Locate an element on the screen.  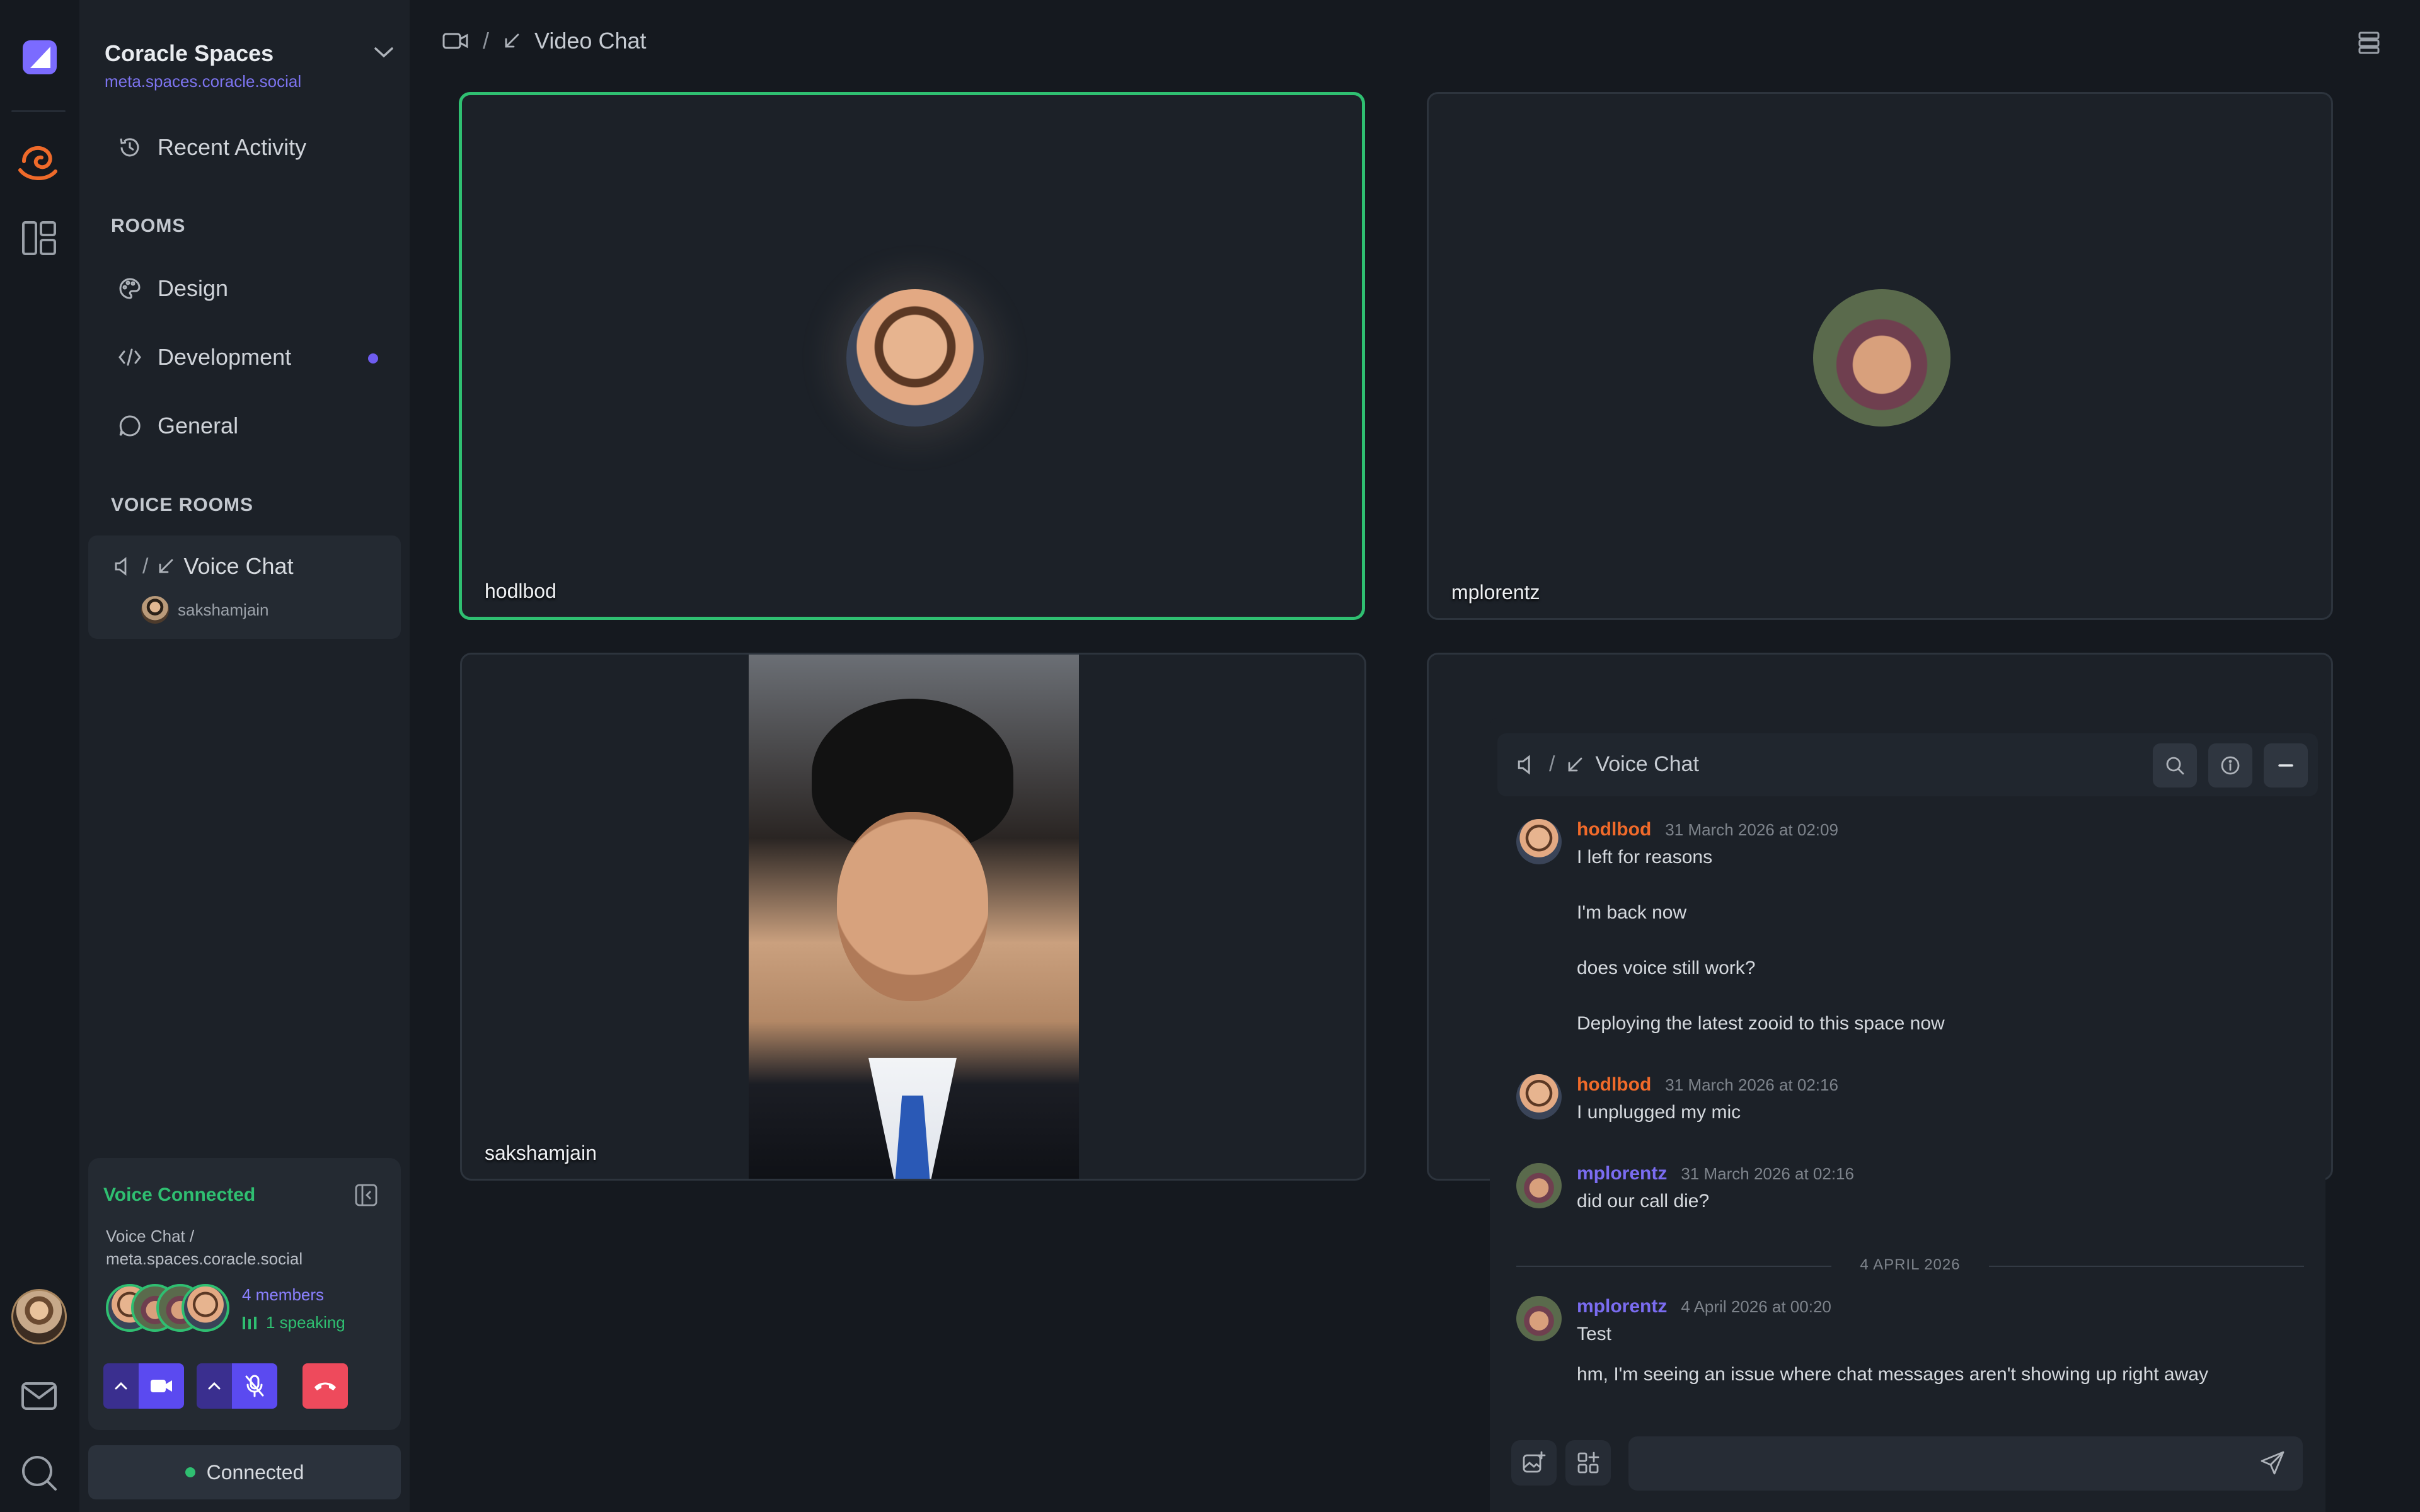
sidebar-item-voice-chat: / Voice Chat sakshamjain is located at coordinates (244, 587).